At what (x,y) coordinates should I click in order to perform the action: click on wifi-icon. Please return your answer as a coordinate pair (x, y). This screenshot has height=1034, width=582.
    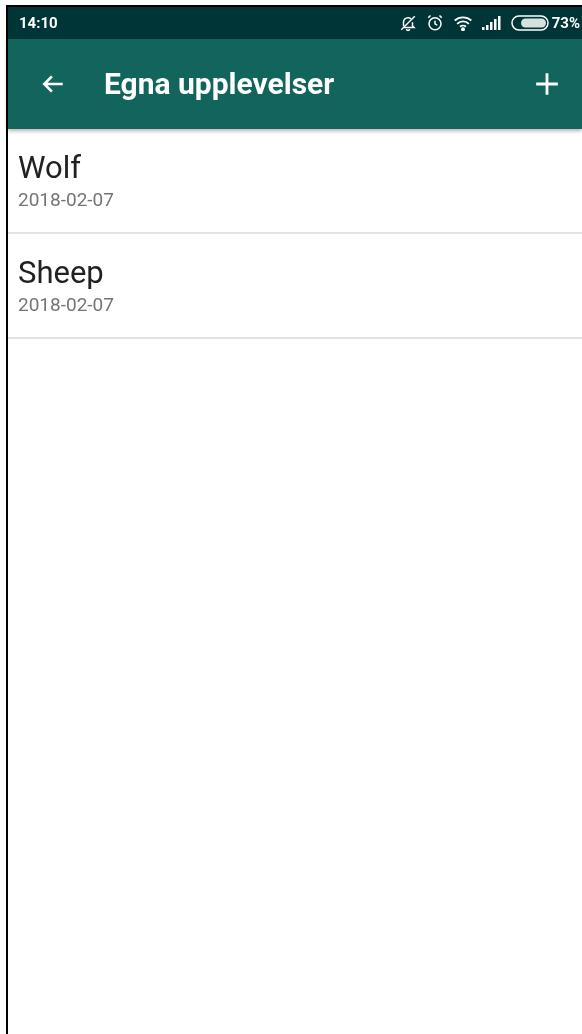
    Looking at the image, I should click on (462, 23).